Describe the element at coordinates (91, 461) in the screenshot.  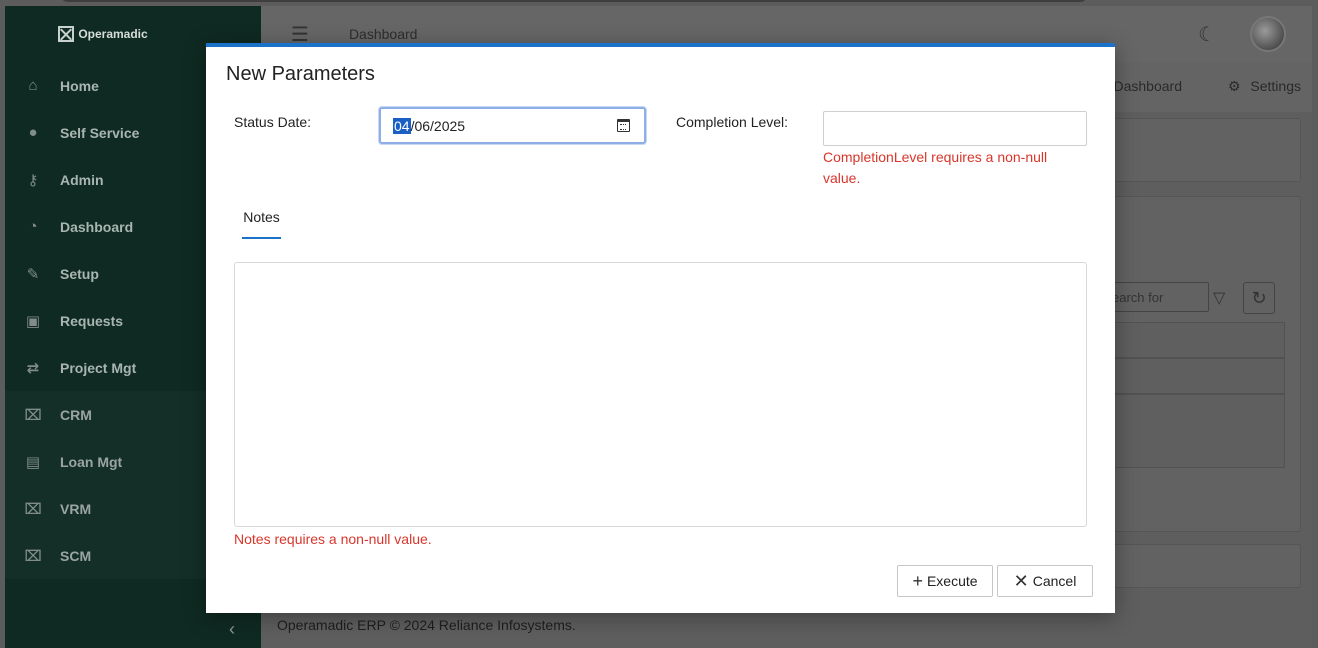
I see `sidebar-item-label: Loan Mgt` at that location.